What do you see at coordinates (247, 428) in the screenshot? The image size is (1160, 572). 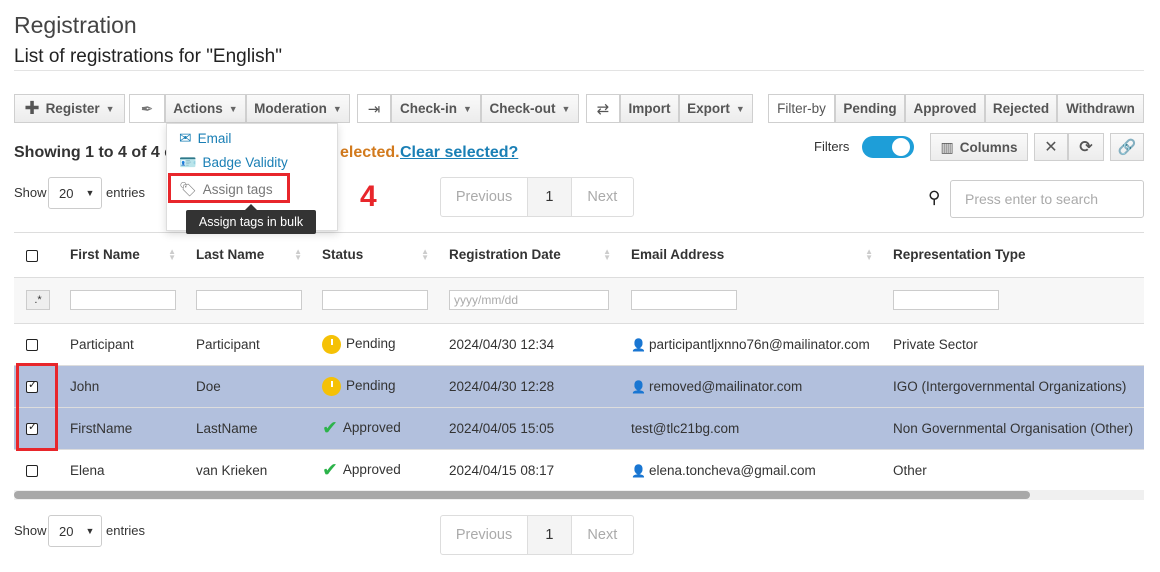 I see `last-name-link: LastName` at bounding box center [247, 428].